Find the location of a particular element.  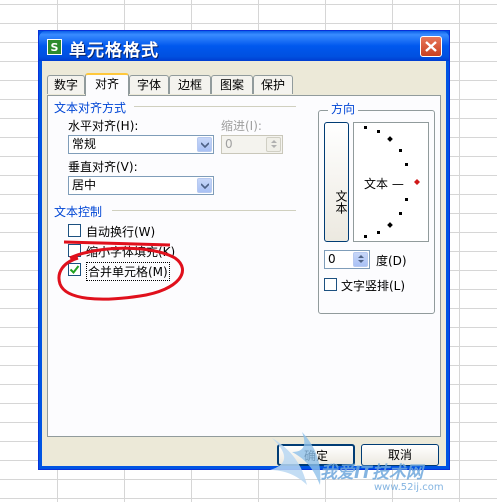

strikethrough-annotation is located at coordinates (117, 243).